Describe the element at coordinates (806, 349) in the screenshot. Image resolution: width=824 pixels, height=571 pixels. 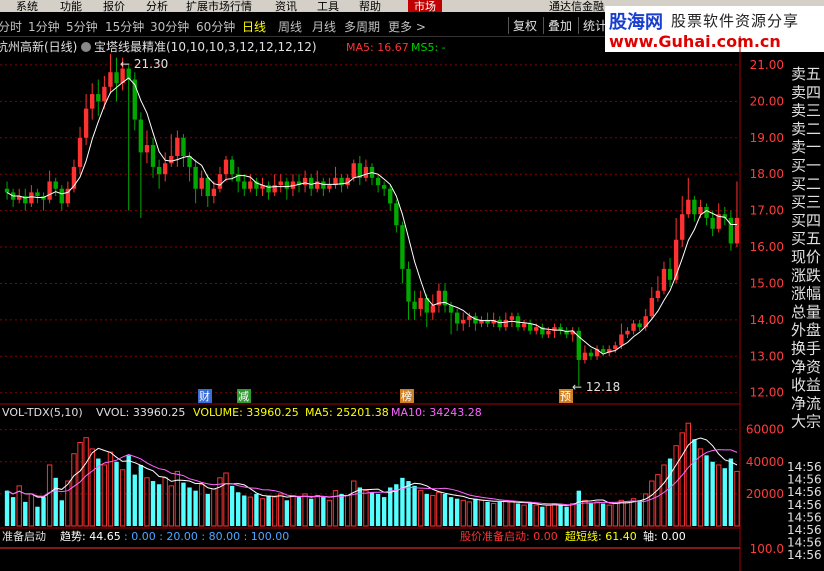
I see `quote-field-label: 换手` at that location.